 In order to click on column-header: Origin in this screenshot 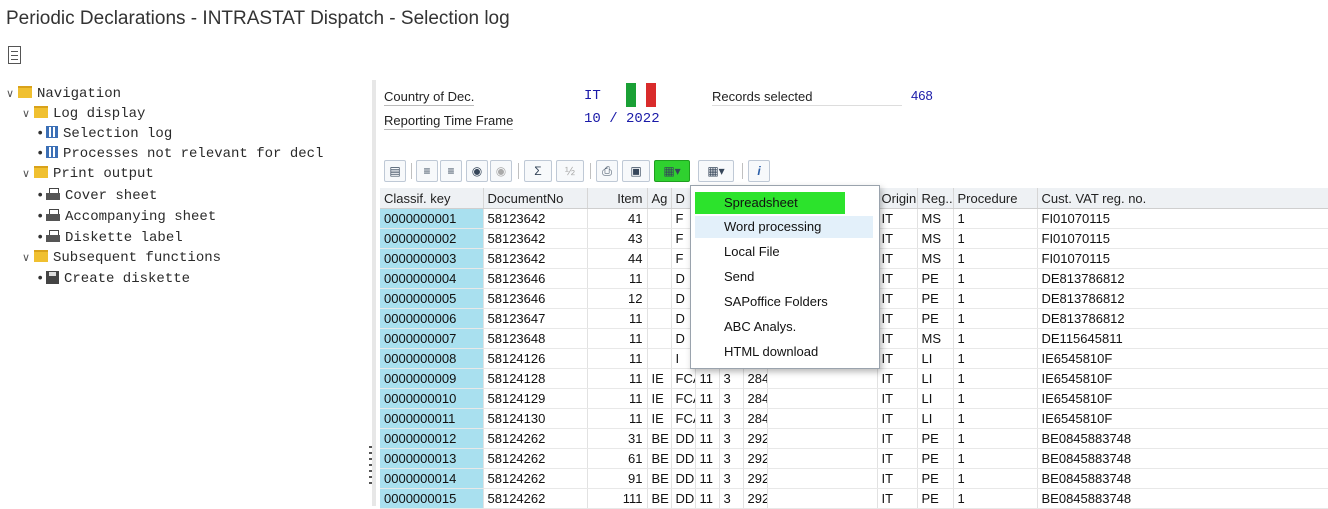, I will do `click(897, 198)`.